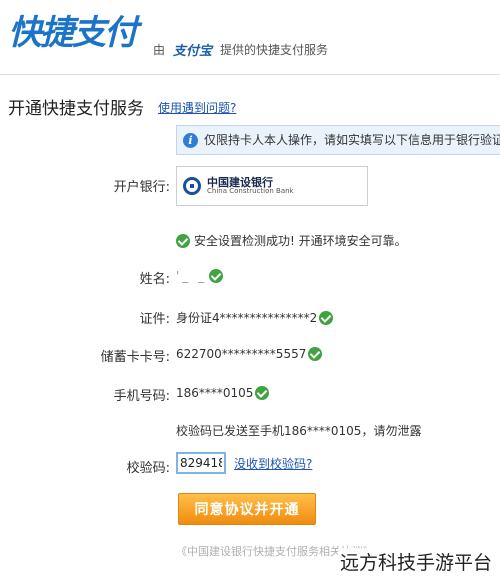 The image size is (500, 581). I want to click on phone-label: 手机号码:, so click(141, 396).